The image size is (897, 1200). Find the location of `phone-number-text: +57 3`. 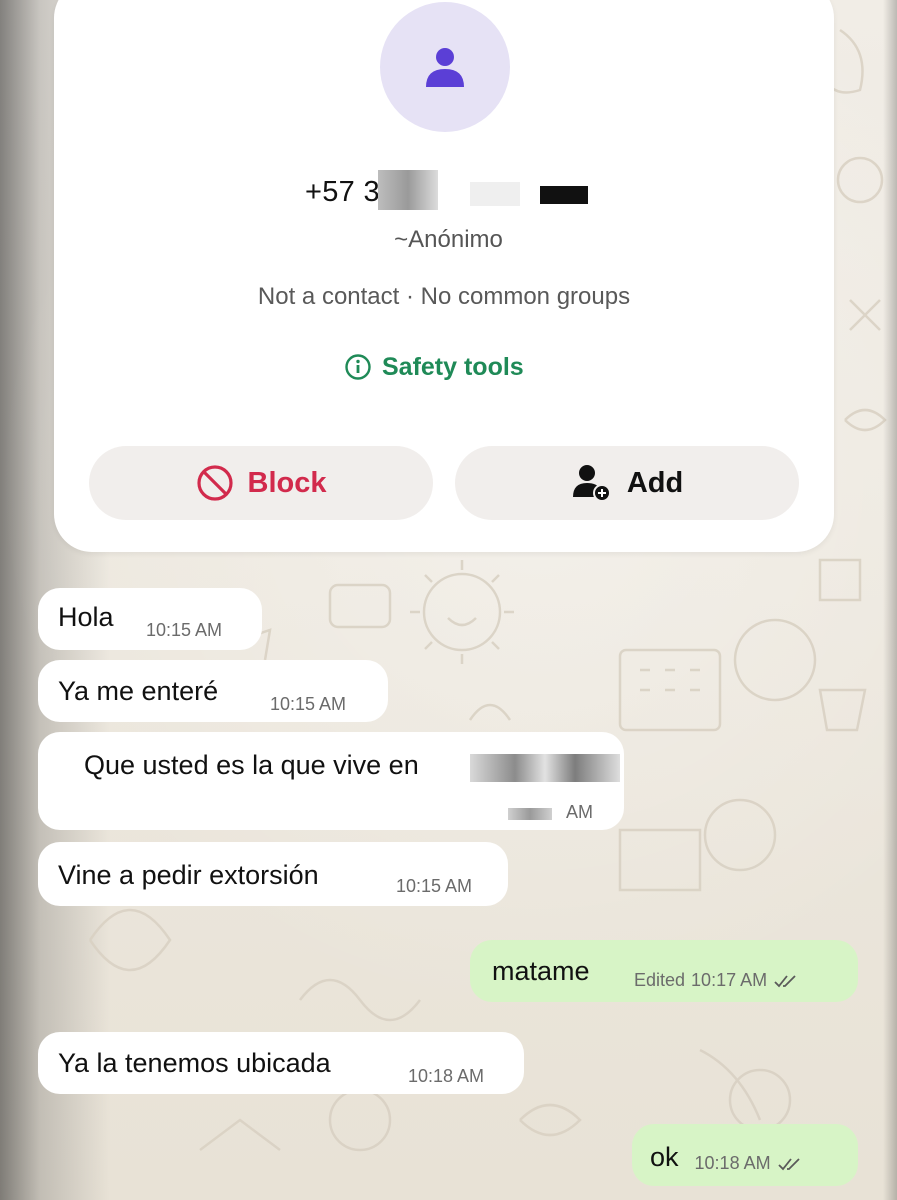

phone-number-text: +57 3 is located at coordinates (342, 192).